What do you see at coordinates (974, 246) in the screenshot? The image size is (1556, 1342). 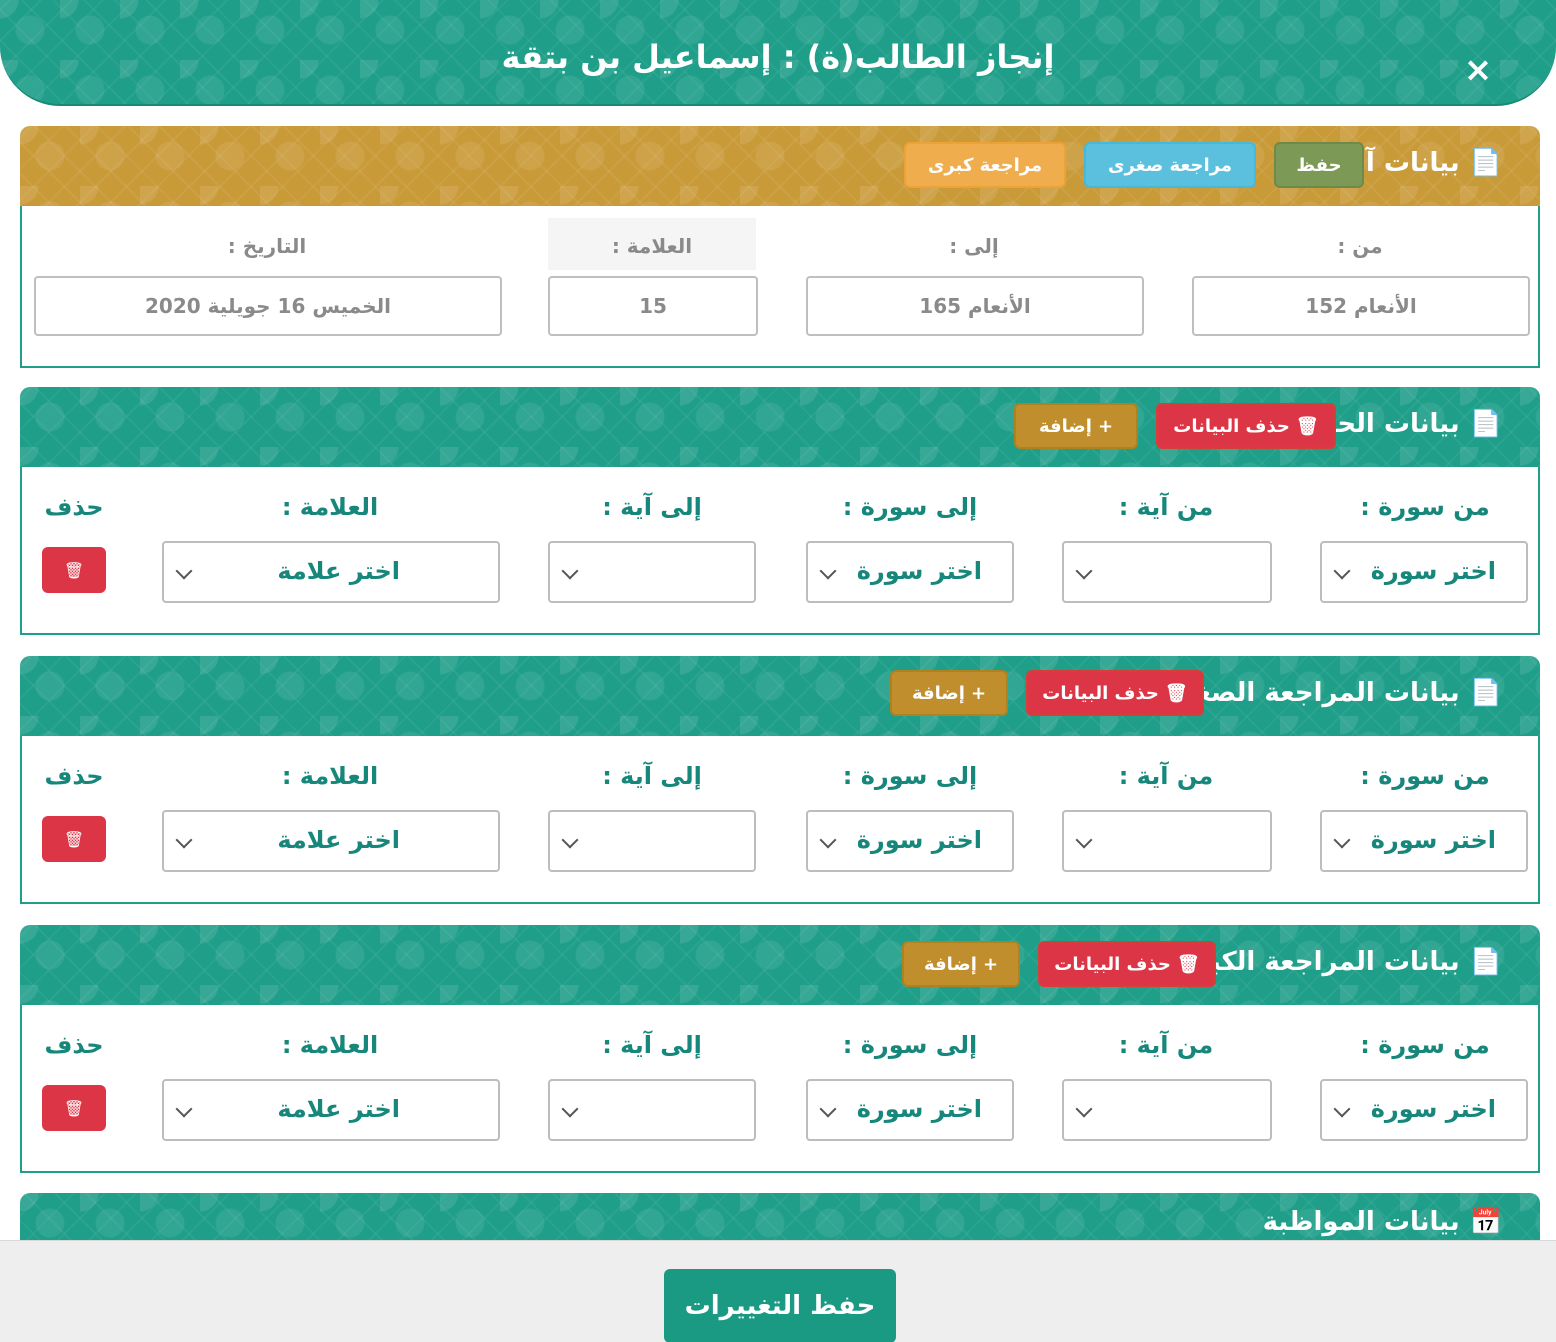 I see `to-label: إلى :` at bounding box center [974, 246].